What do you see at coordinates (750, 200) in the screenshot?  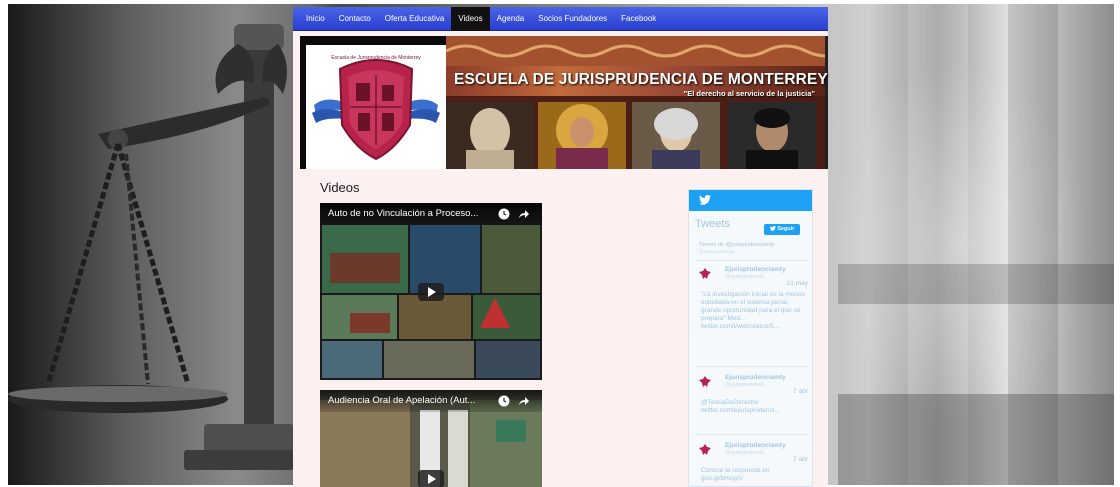 I see `twitter-header-bar` at bounding box center [750, 200].